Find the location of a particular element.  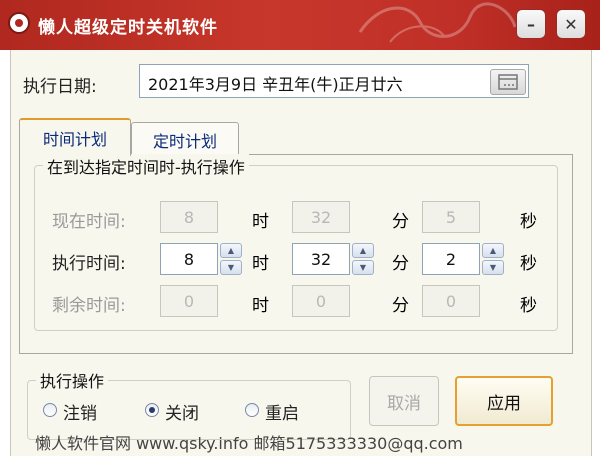

current-second-field: 5 is located at coordinates (451, 217).